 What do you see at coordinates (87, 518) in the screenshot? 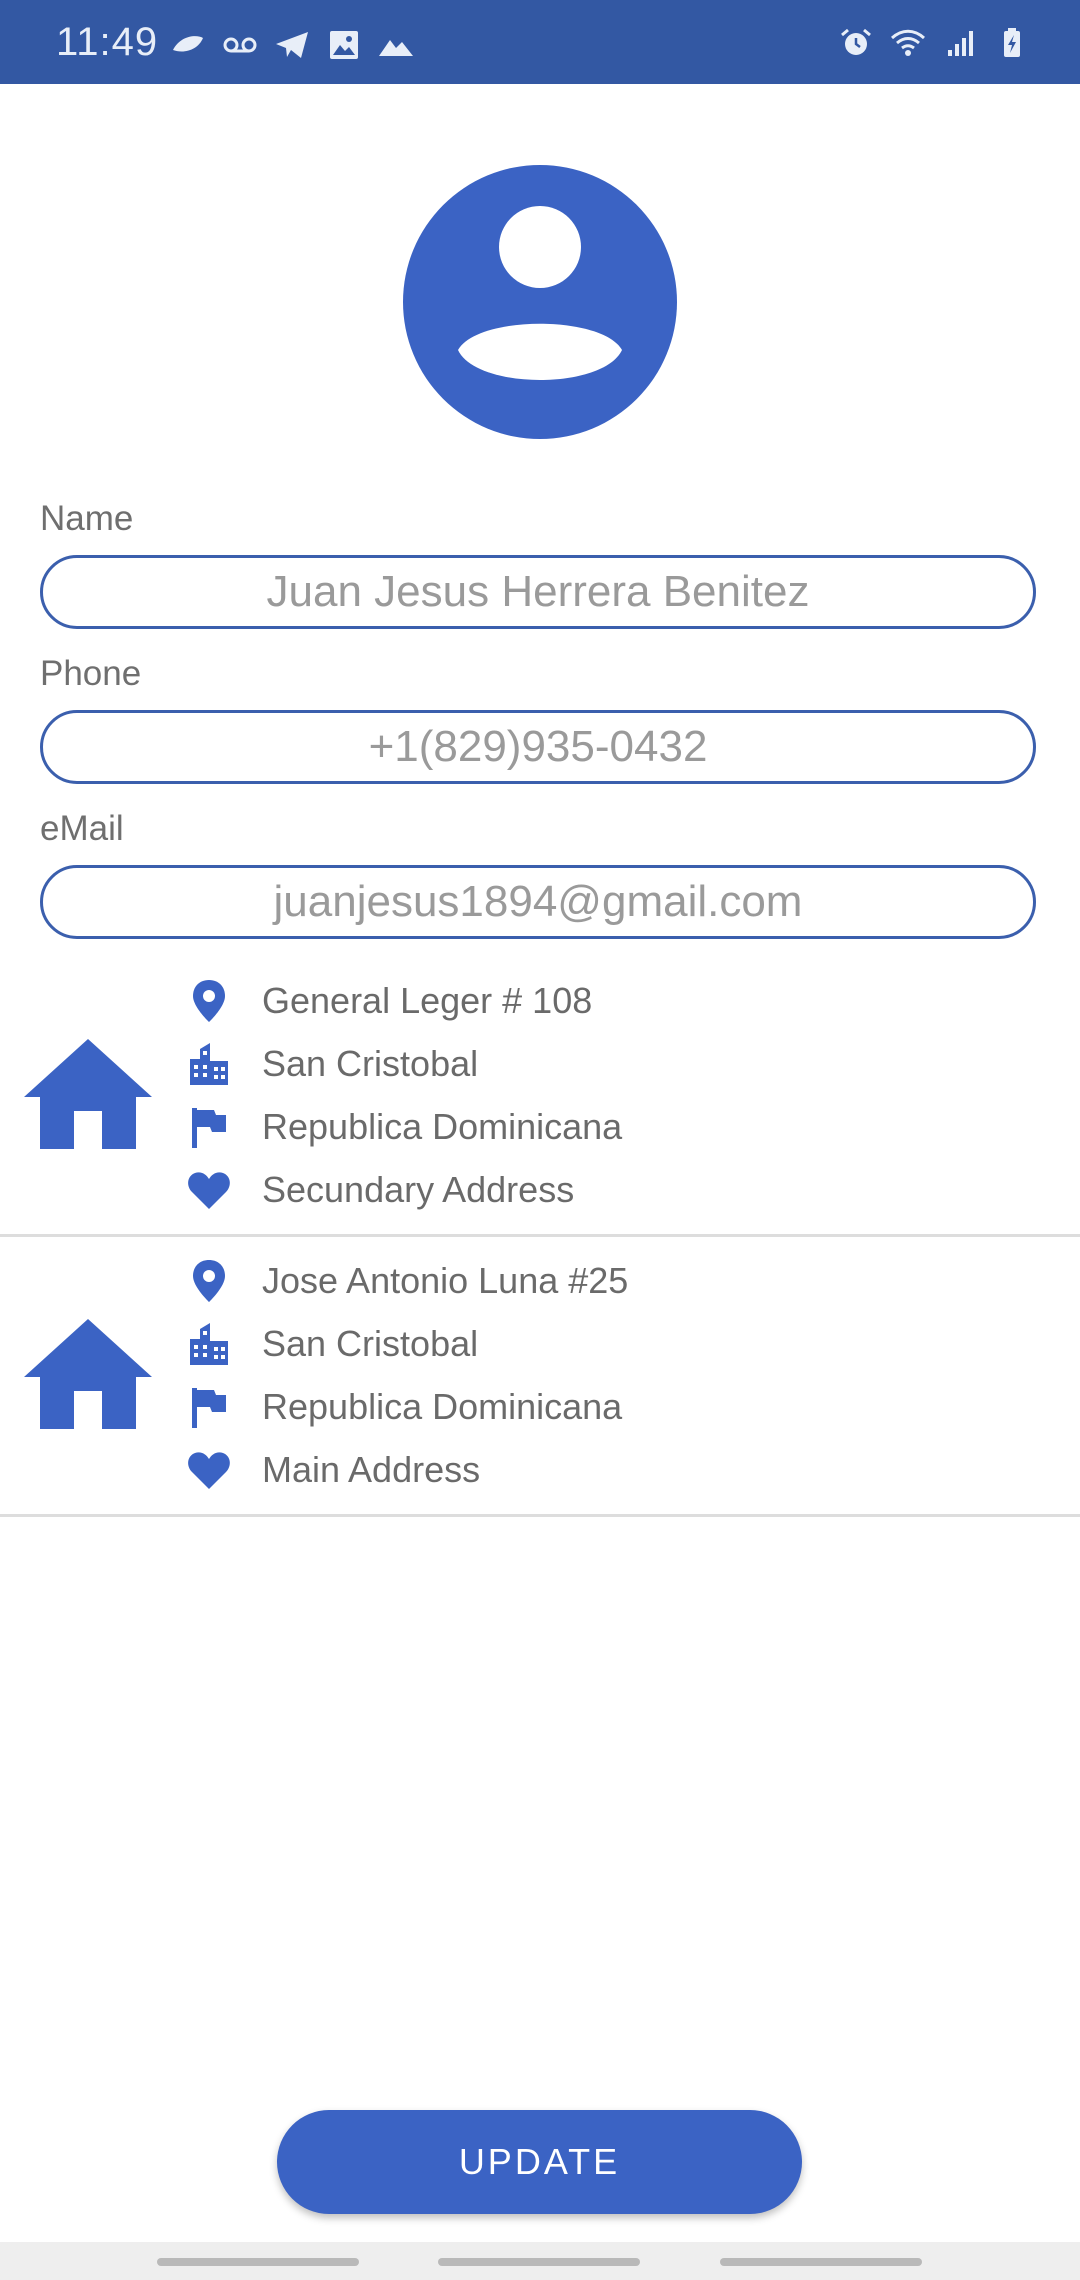
I see `name-label: Name` at bounding box center [87, 518].